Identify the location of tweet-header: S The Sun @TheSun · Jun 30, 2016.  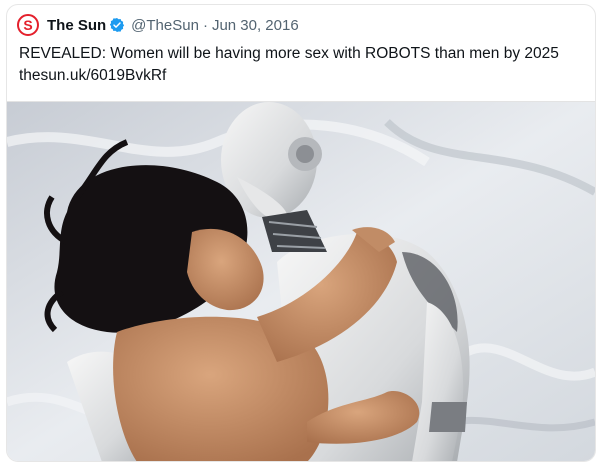
(158, 25).